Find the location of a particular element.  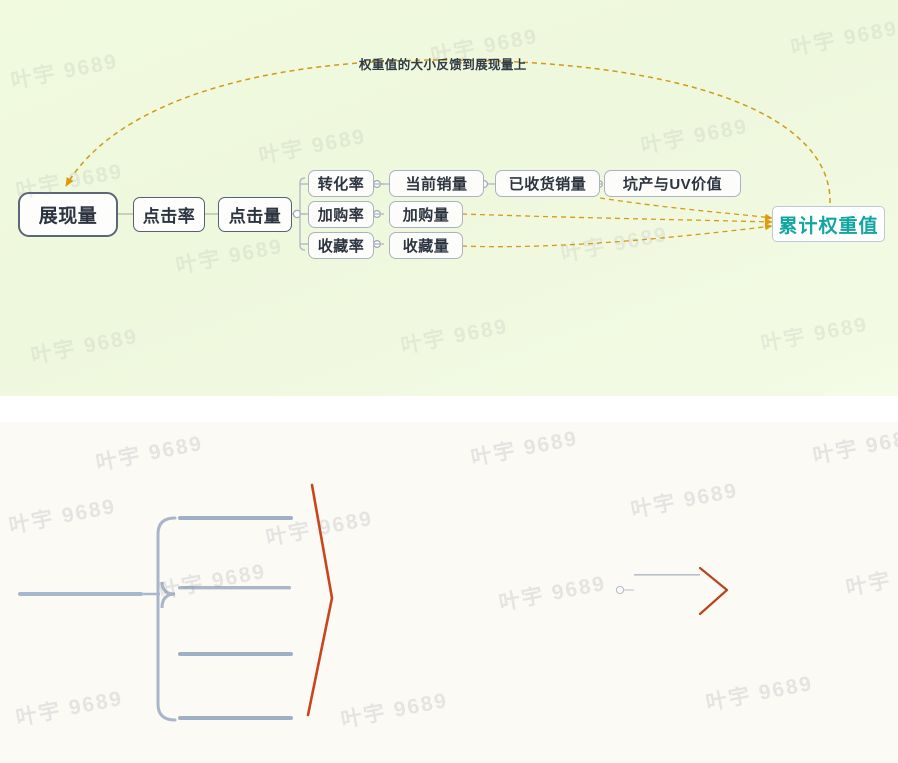

node-clicks: 点击量 is located at coordinates (255, 214).